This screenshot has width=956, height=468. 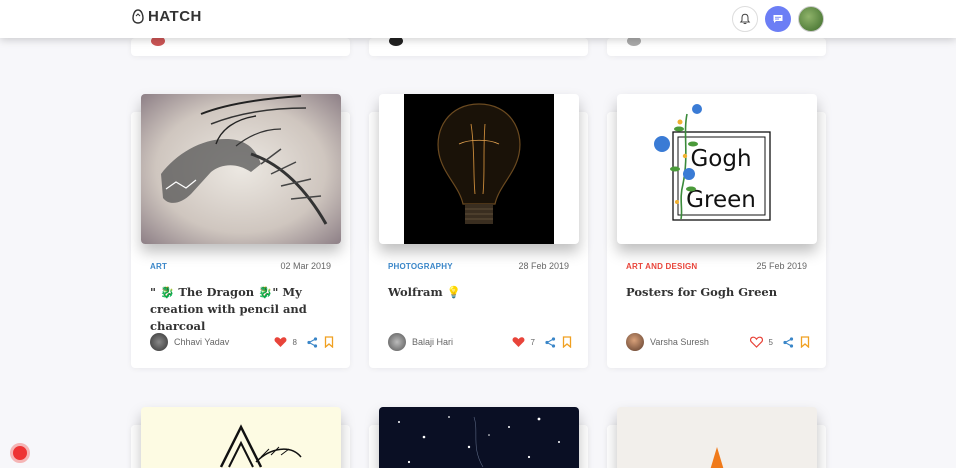 I want to click on user-avatar, so click(x=811, y=19).